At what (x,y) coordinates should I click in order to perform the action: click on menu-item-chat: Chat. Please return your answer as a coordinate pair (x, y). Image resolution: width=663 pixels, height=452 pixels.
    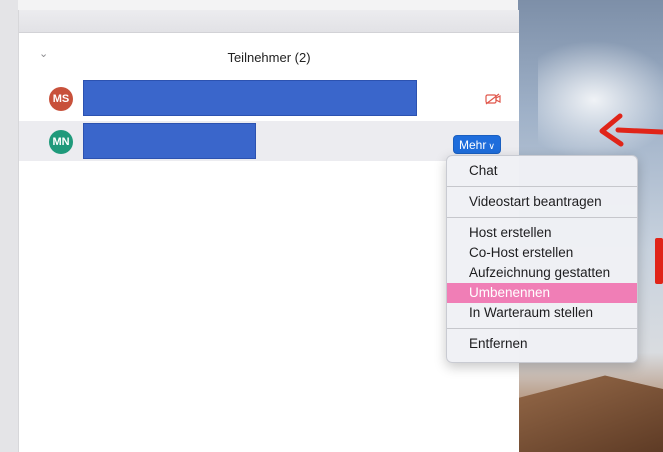
    Looking at the image, I should click on (542, 171).